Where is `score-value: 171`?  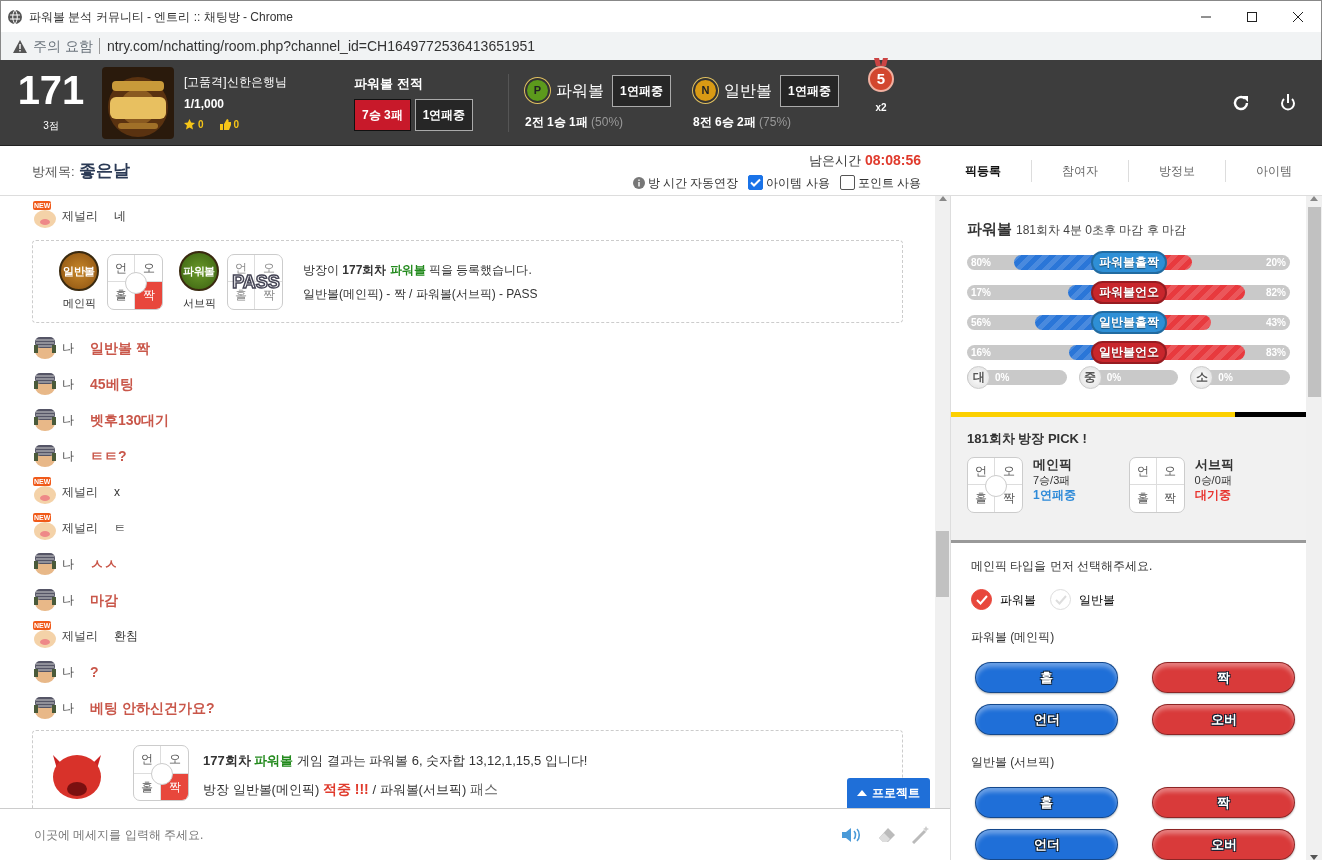 score-value: 171 is located at coordinates (51, 90).